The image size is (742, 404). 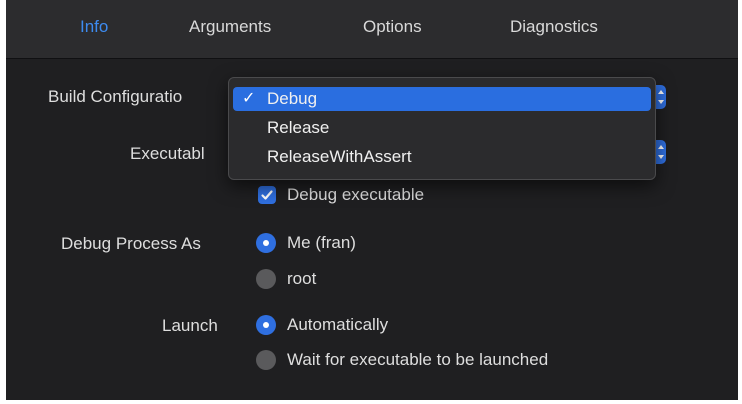 What do you see at coordinates (190, 325) in the screenshot?
I see `launch-label: Launch` at bounding box center [190, 325].